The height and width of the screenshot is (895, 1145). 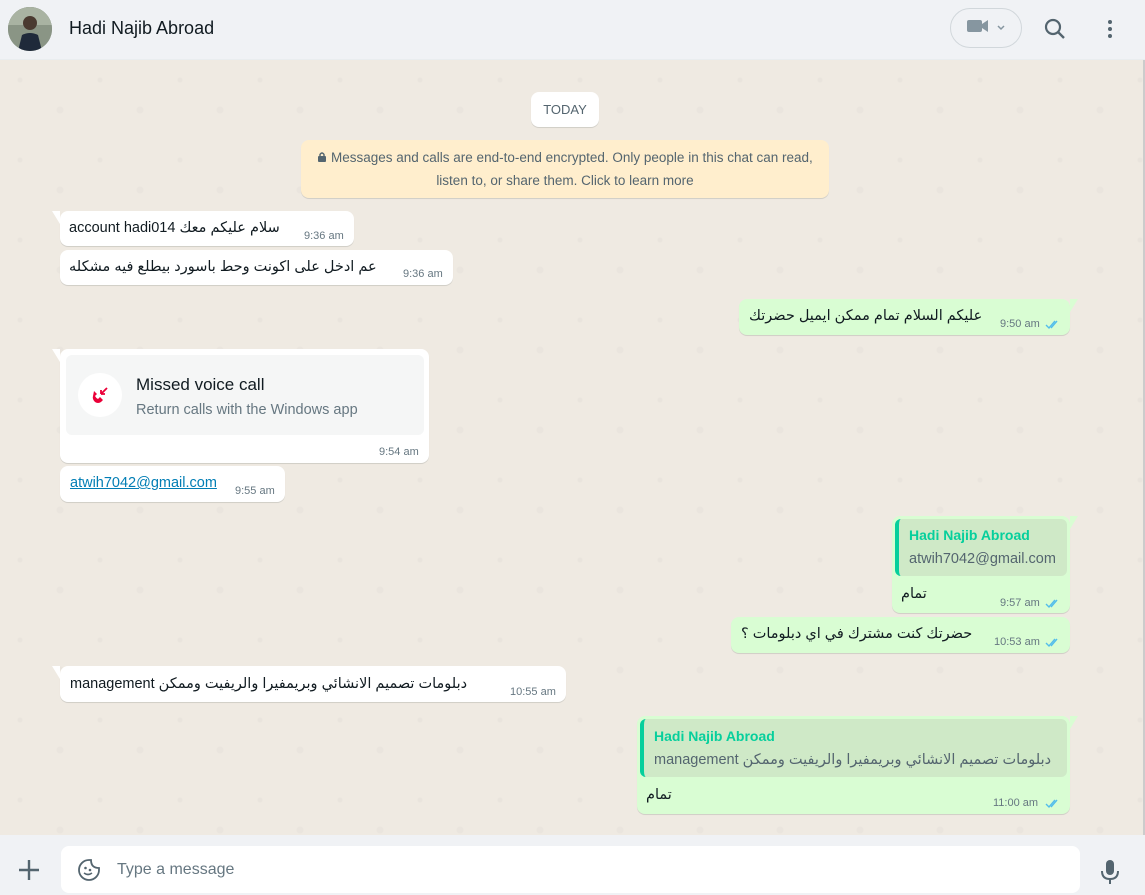 What do you see at coordinates (29, 870) in the screenshot?
I see `plus-icon` at bounding box center [29, 870].